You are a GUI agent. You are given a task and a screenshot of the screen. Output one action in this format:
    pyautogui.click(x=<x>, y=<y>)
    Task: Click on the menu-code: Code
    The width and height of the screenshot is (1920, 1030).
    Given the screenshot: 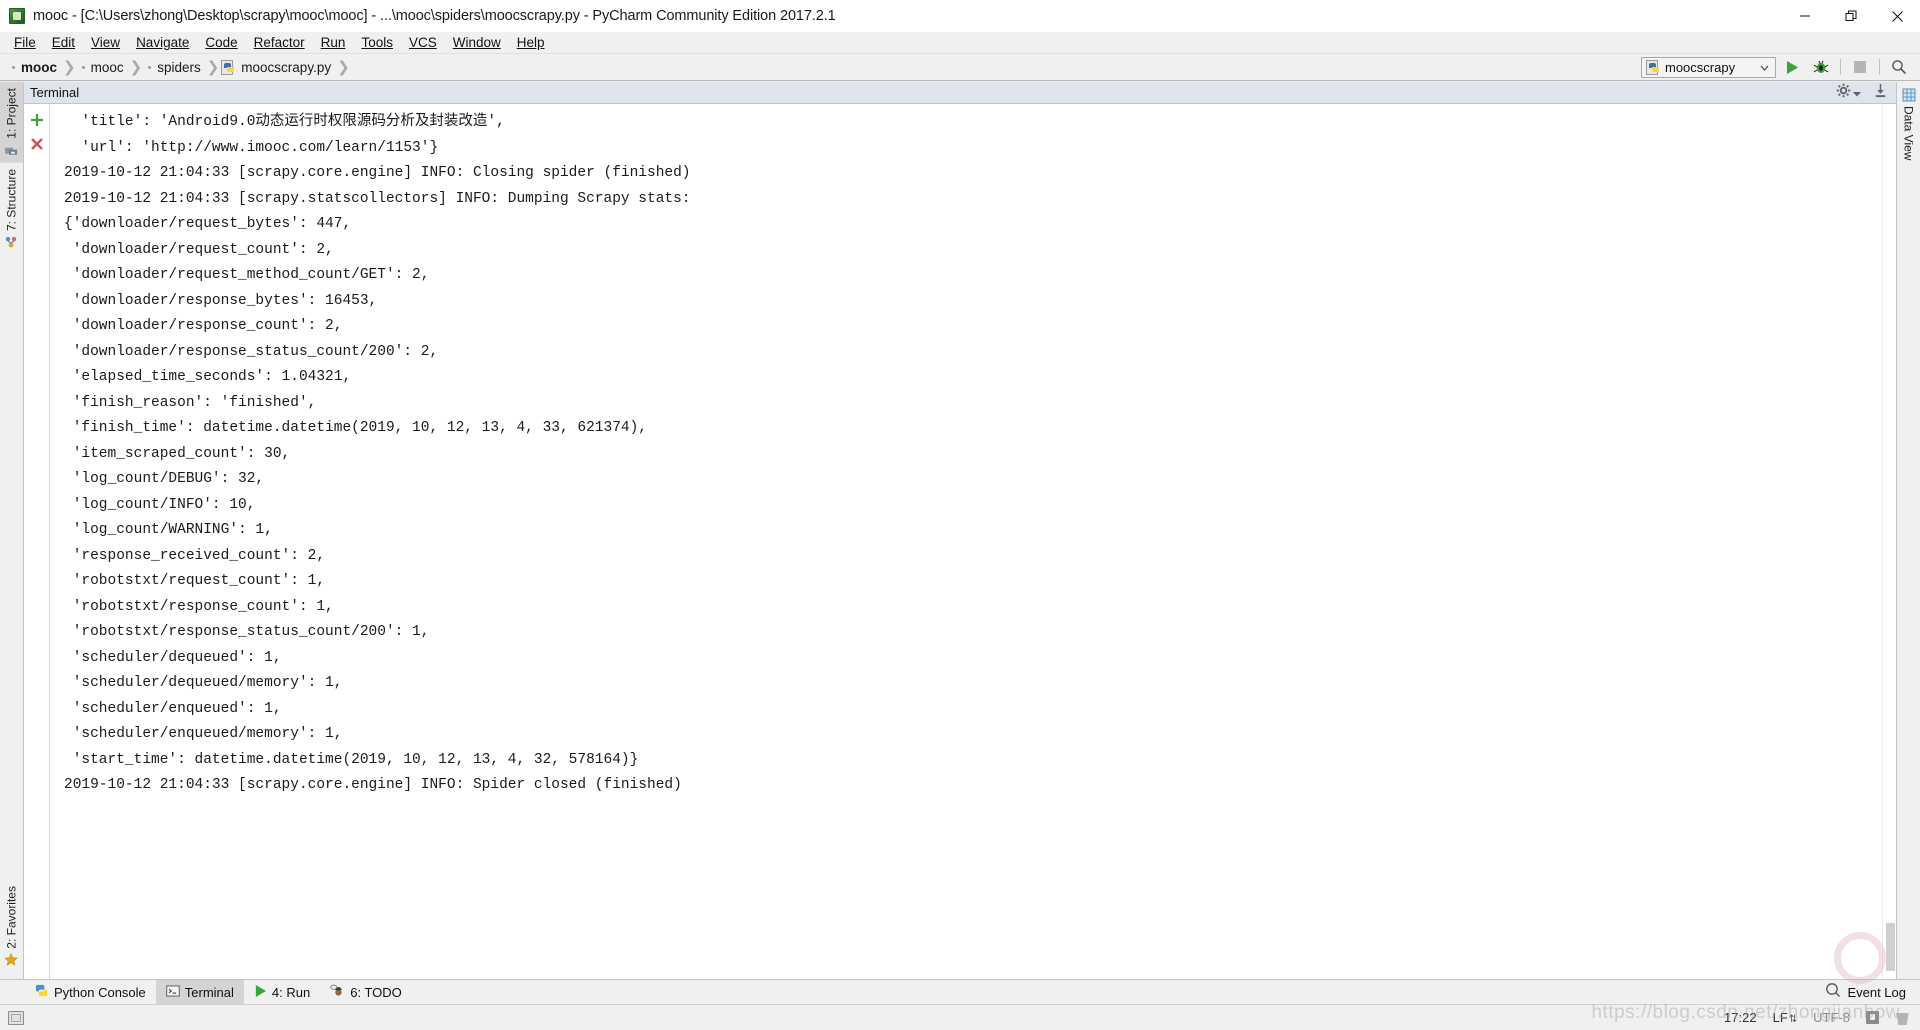 What is the action you would take?
    pyautogui.click(x=221, y=42)
    